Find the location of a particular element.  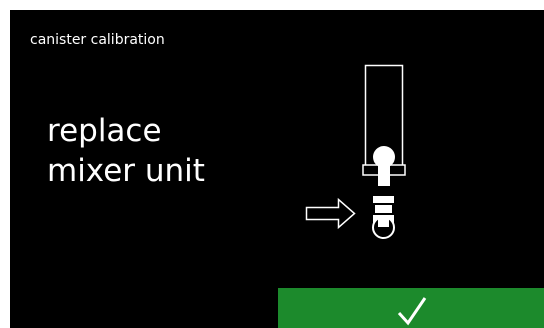

check-icon is located at coordinates (412, 311).